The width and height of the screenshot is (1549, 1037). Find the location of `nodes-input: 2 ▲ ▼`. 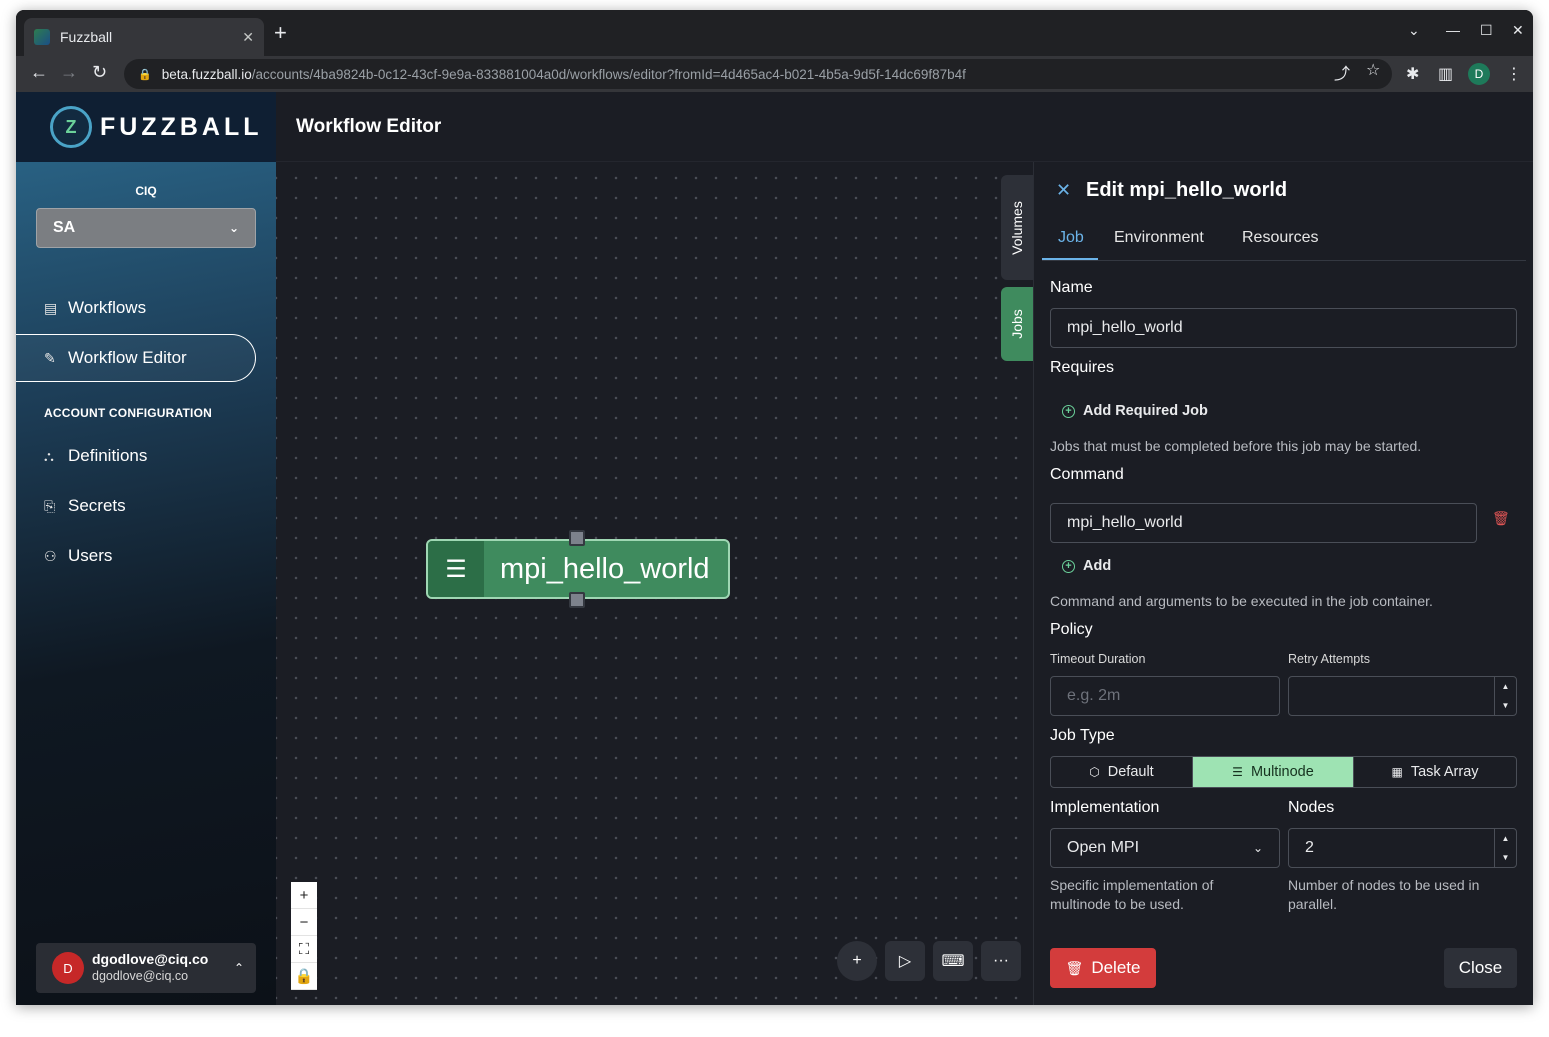

nodes-input: 2 ▲ ▼ is located at coordinates (1402, 848).